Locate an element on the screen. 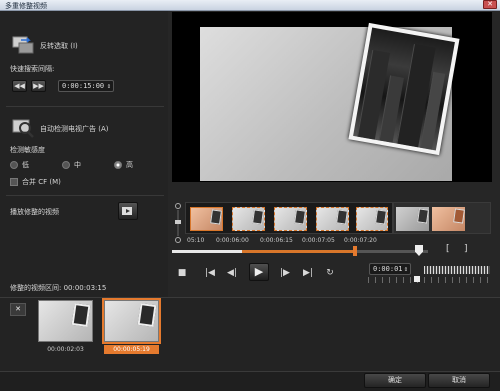 This screenshot has height=391, width=500. interval-field: 0:00:15:00 ⇕ is located at coordinates (86, 86).